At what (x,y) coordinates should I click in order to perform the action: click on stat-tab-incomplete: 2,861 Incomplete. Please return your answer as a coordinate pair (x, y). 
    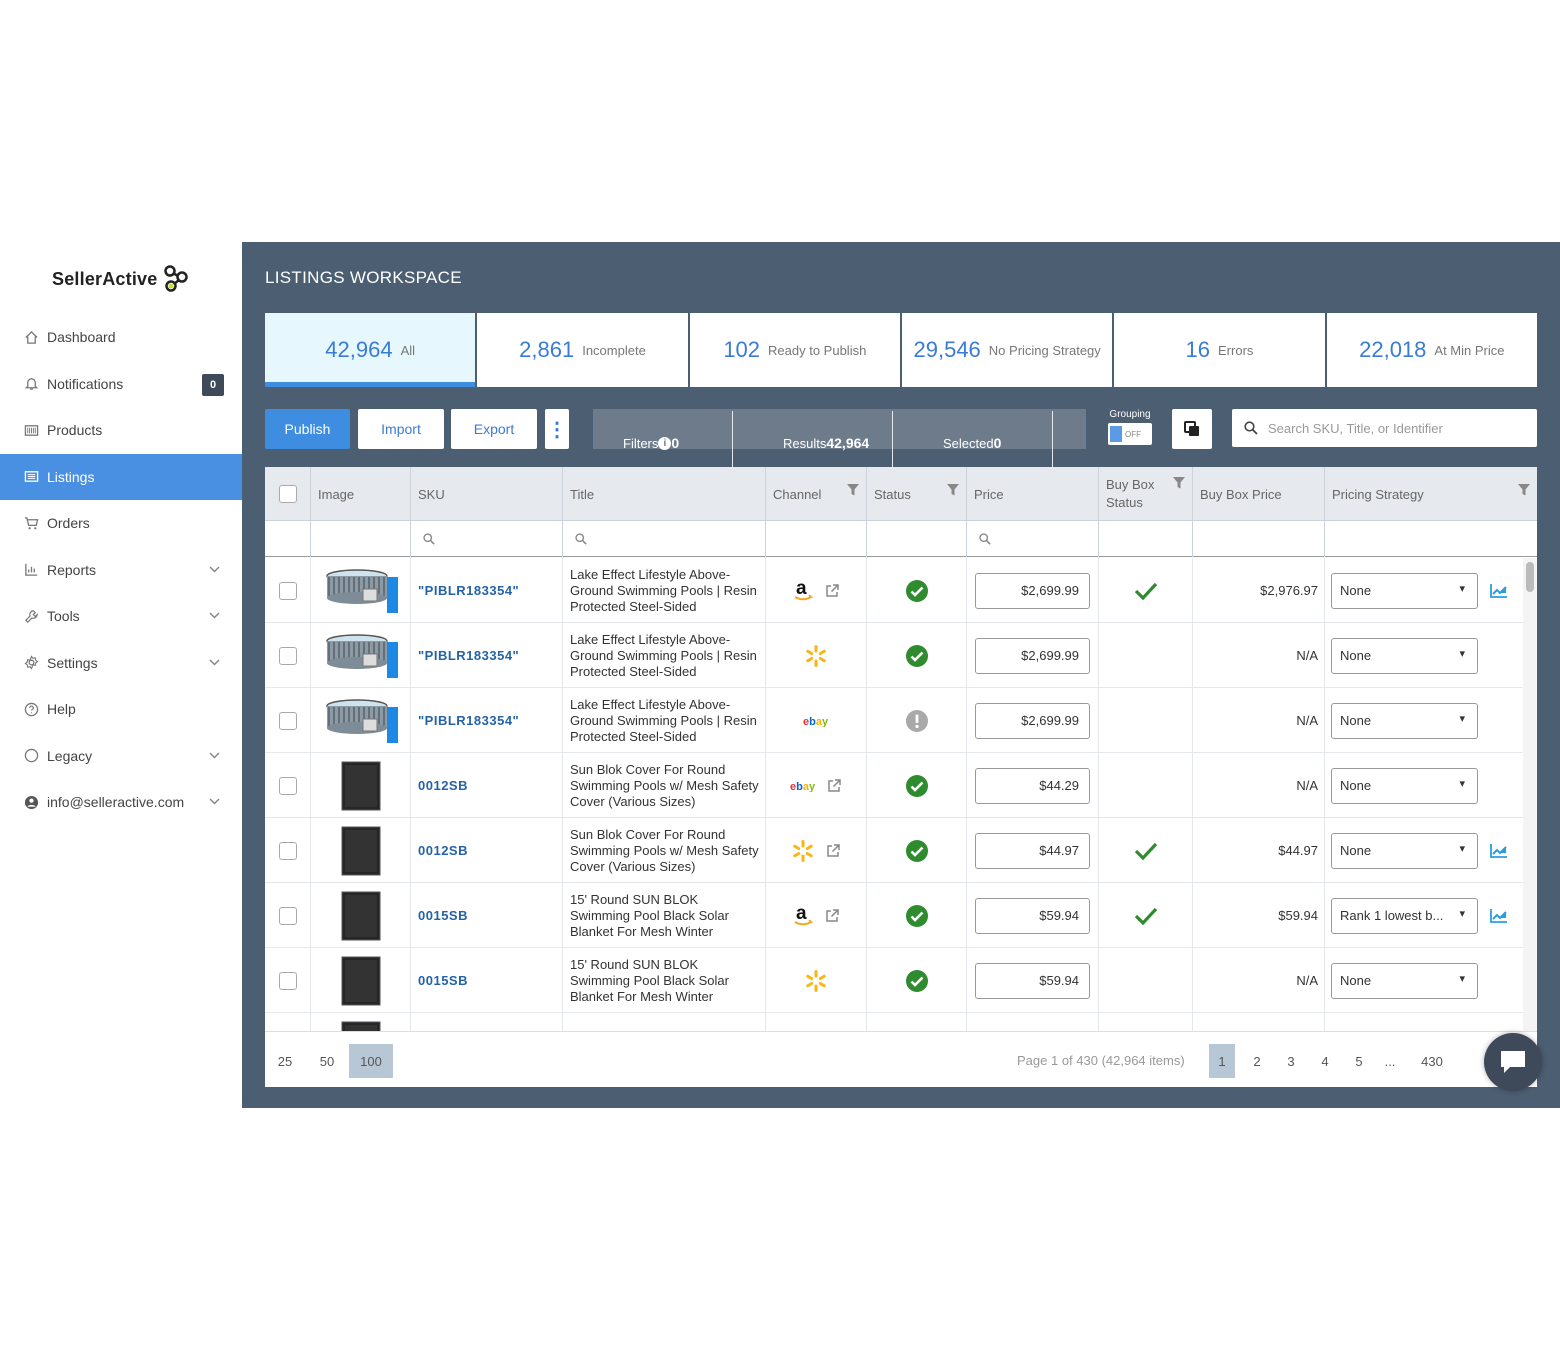
    Looking at the image, I should click on (582, 350).